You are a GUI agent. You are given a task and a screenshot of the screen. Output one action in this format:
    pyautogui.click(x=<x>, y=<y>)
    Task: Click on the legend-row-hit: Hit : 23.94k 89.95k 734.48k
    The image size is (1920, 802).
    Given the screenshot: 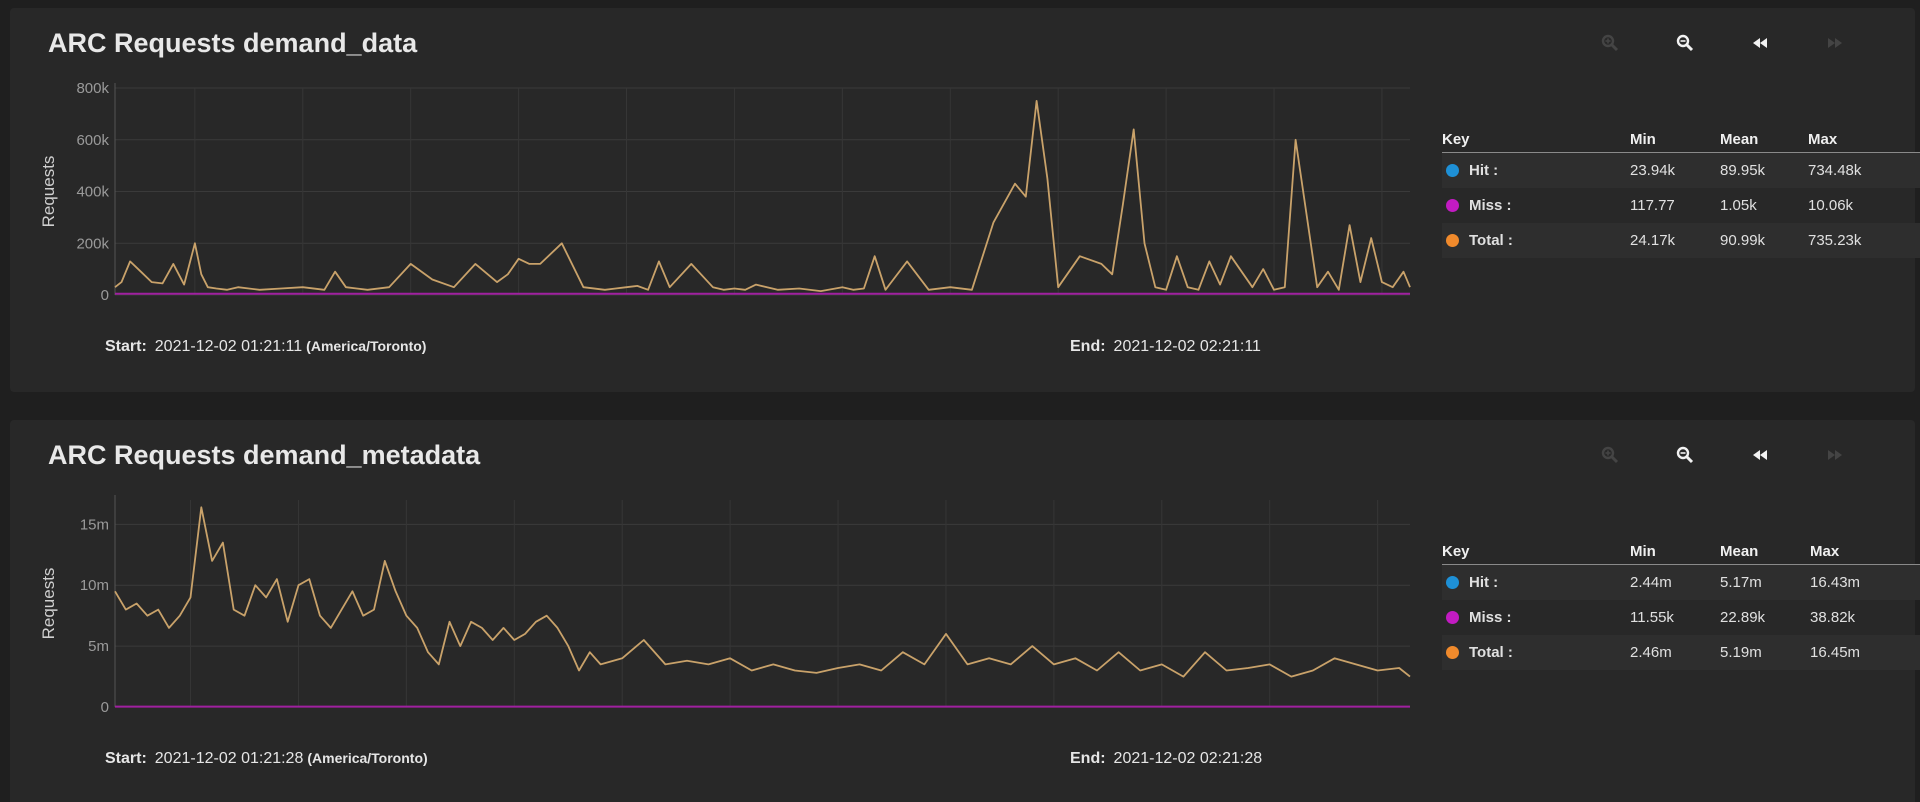 What is the action you would take?
    pyautogui.click(x=1681, y=170)
    